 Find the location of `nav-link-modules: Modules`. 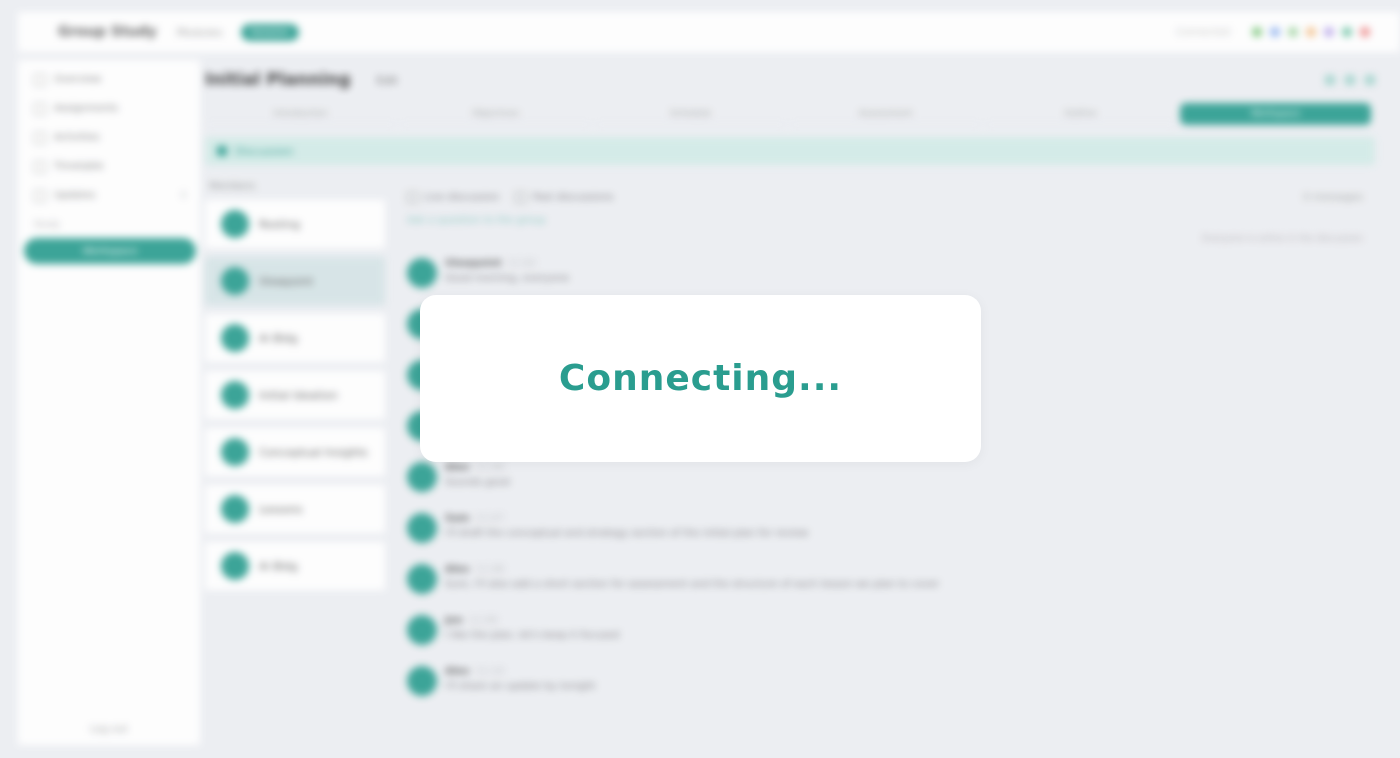

nav-link-modules: Modules is located at coordinates (200, 32).